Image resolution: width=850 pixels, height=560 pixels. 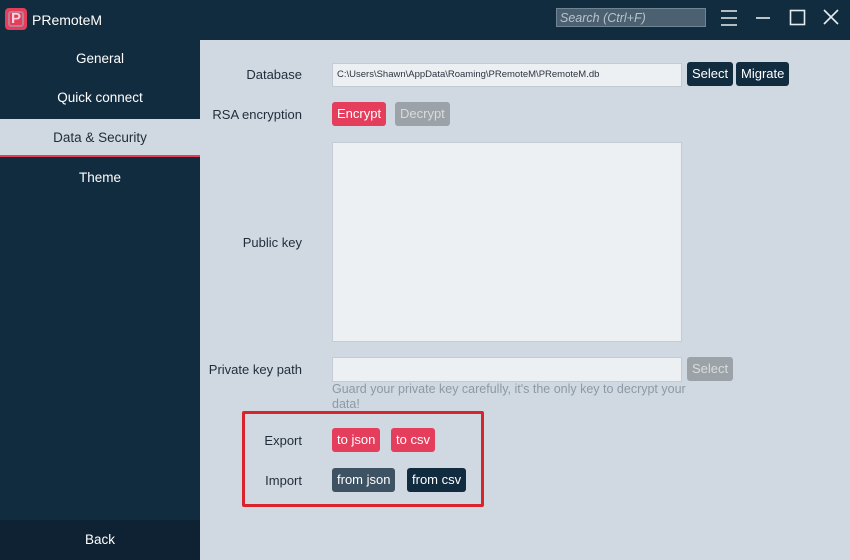 What do you see at coordinates (763, 74) in the screenshot?
I see `database-migrate-button: Migrate` at bounding box center [763, 74].